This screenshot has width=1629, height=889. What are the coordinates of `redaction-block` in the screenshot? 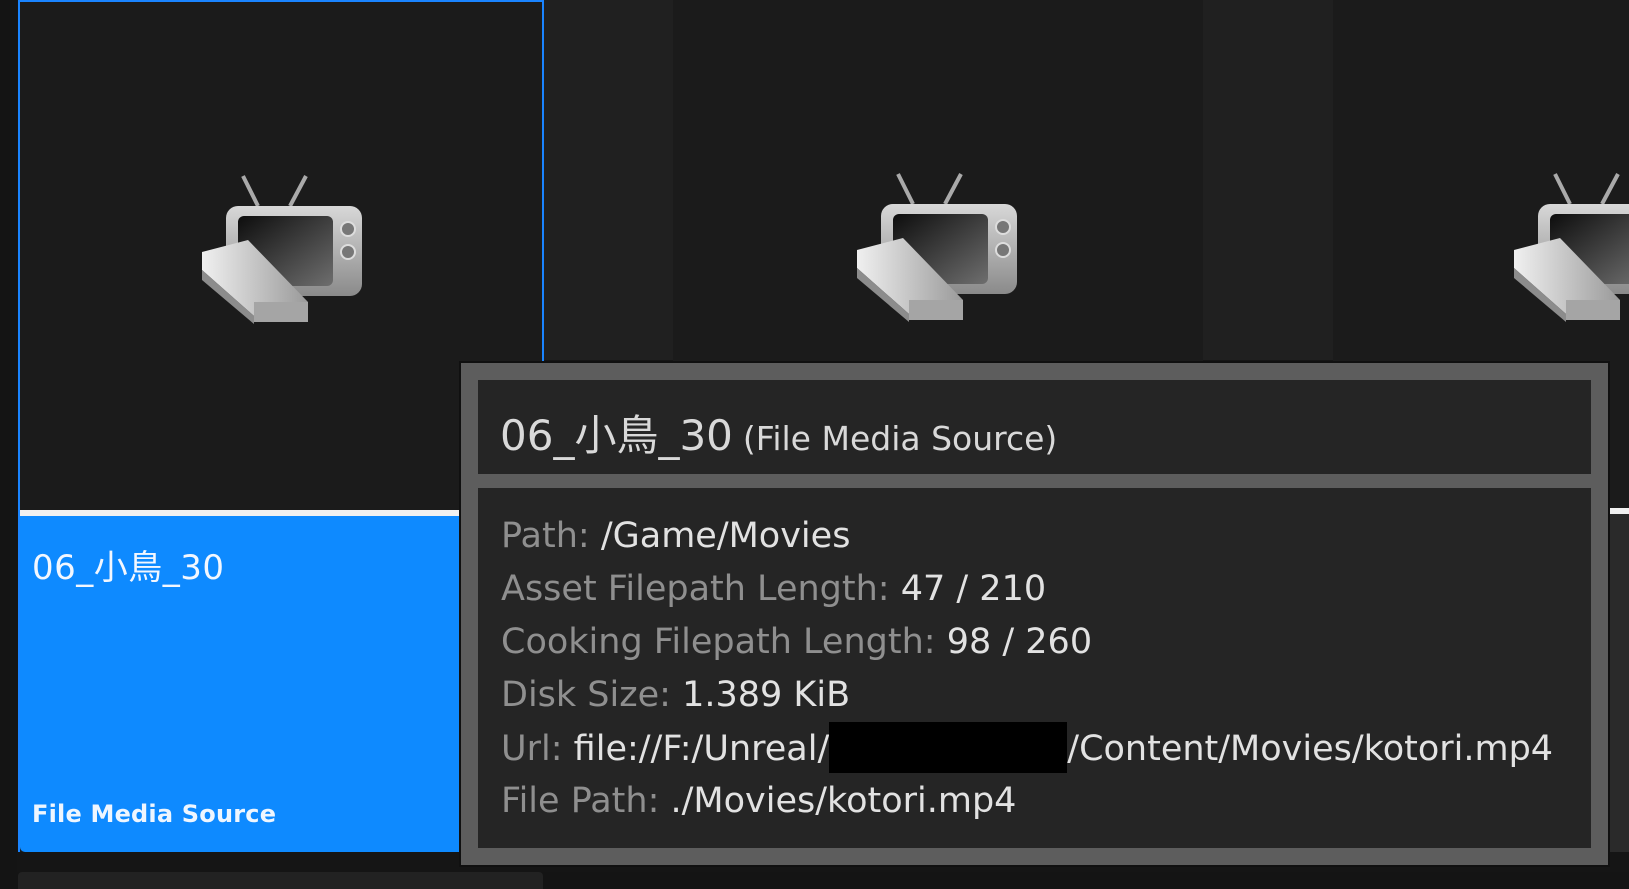 It's located at (948, 747).